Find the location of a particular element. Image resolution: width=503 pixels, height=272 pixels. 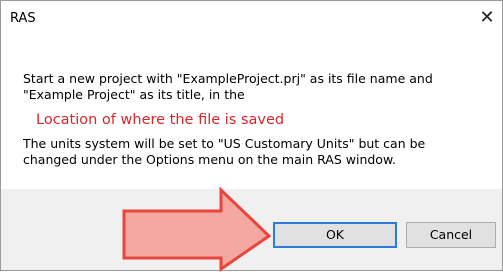

message-line-2: "Example Project" as its title, in the is located at coordinates (134, 94).